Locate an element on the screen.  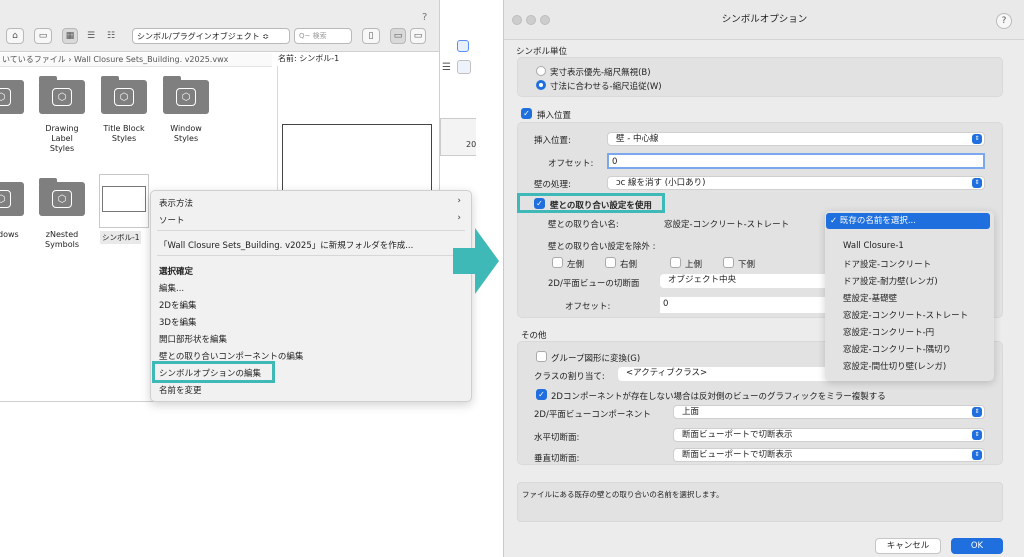
wall-treatment-value: ɔc 線を消す (小口あり) is located at coordinates (661, 183).